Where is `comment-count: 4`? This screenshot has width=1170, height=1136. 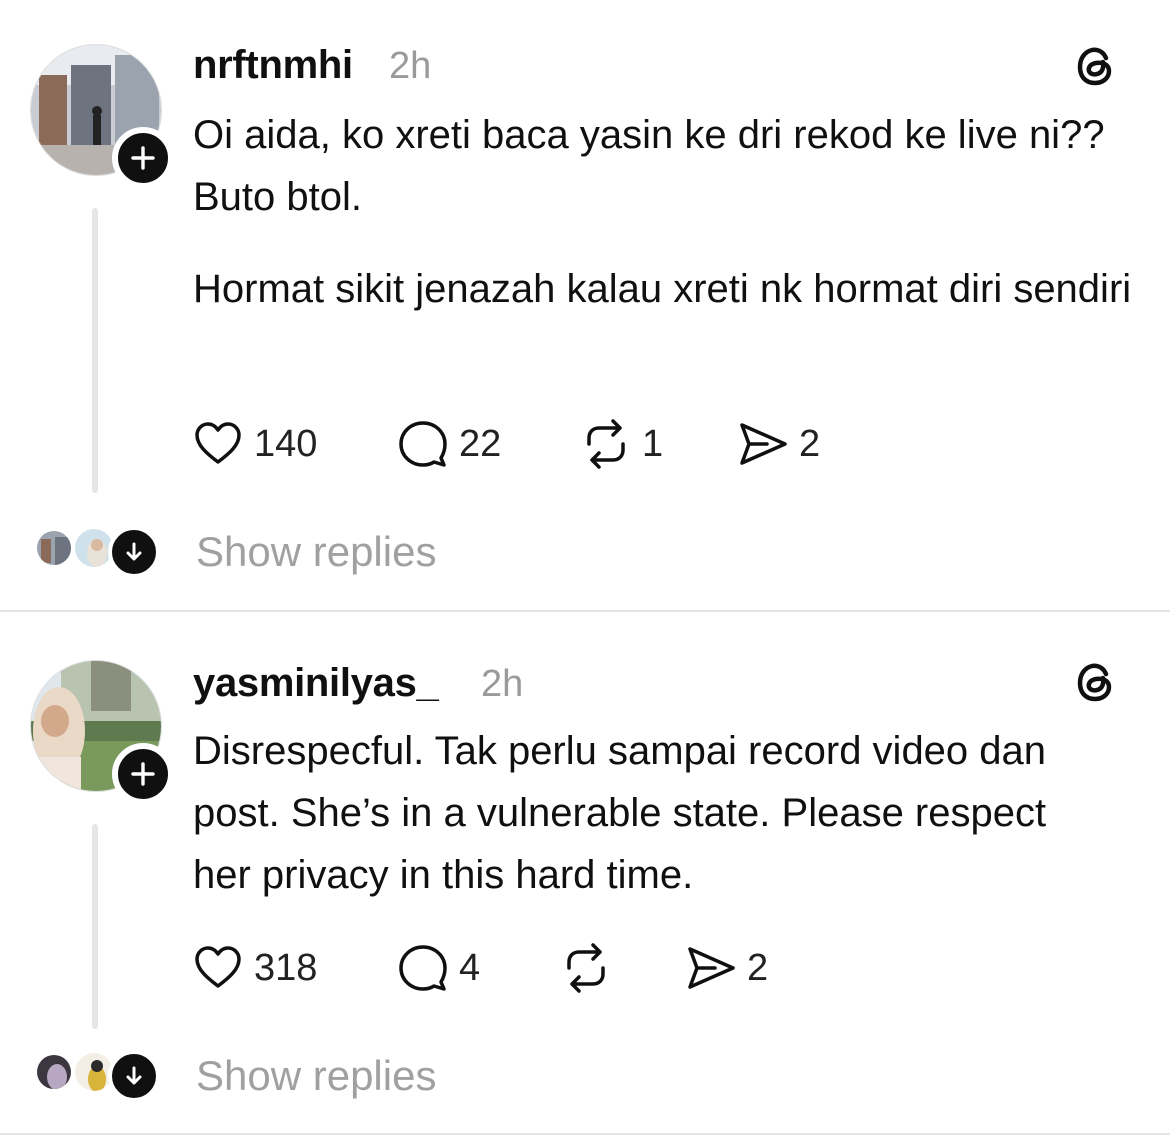 comment-count: 4 is located at coordinates (470, 967).